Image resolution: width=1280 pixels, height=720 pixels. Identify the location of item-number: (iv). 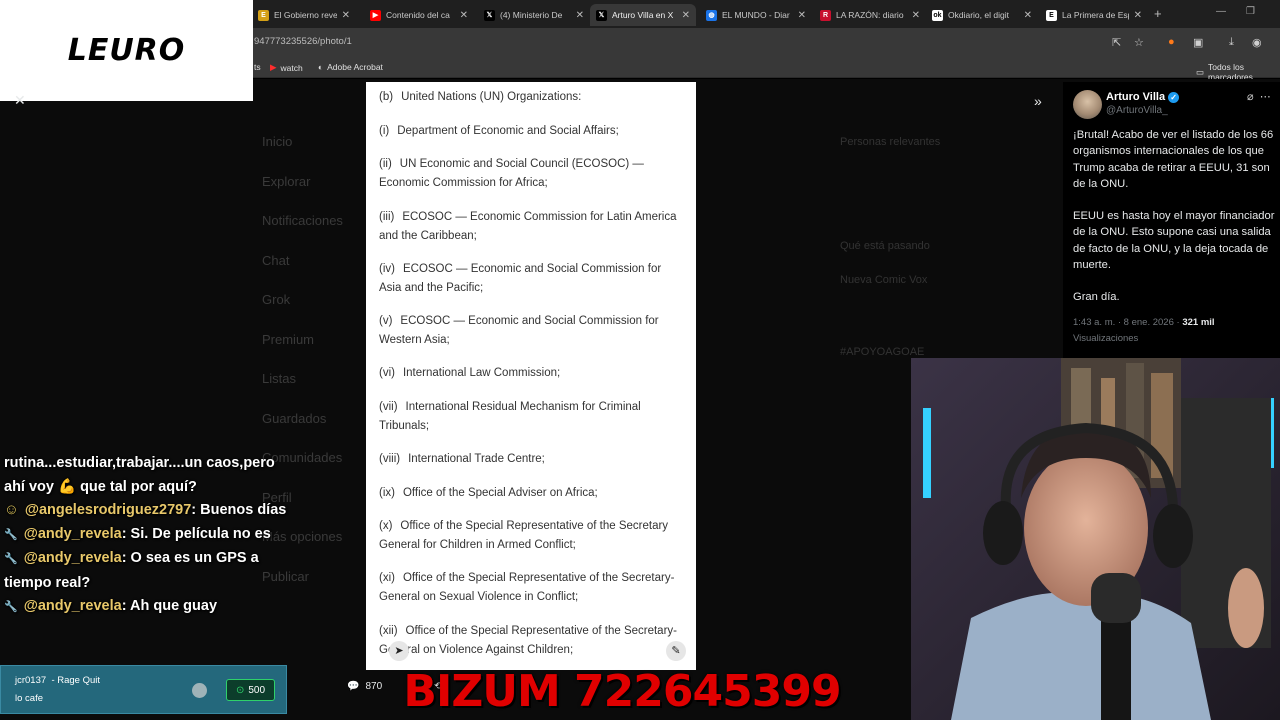
(387, 269).